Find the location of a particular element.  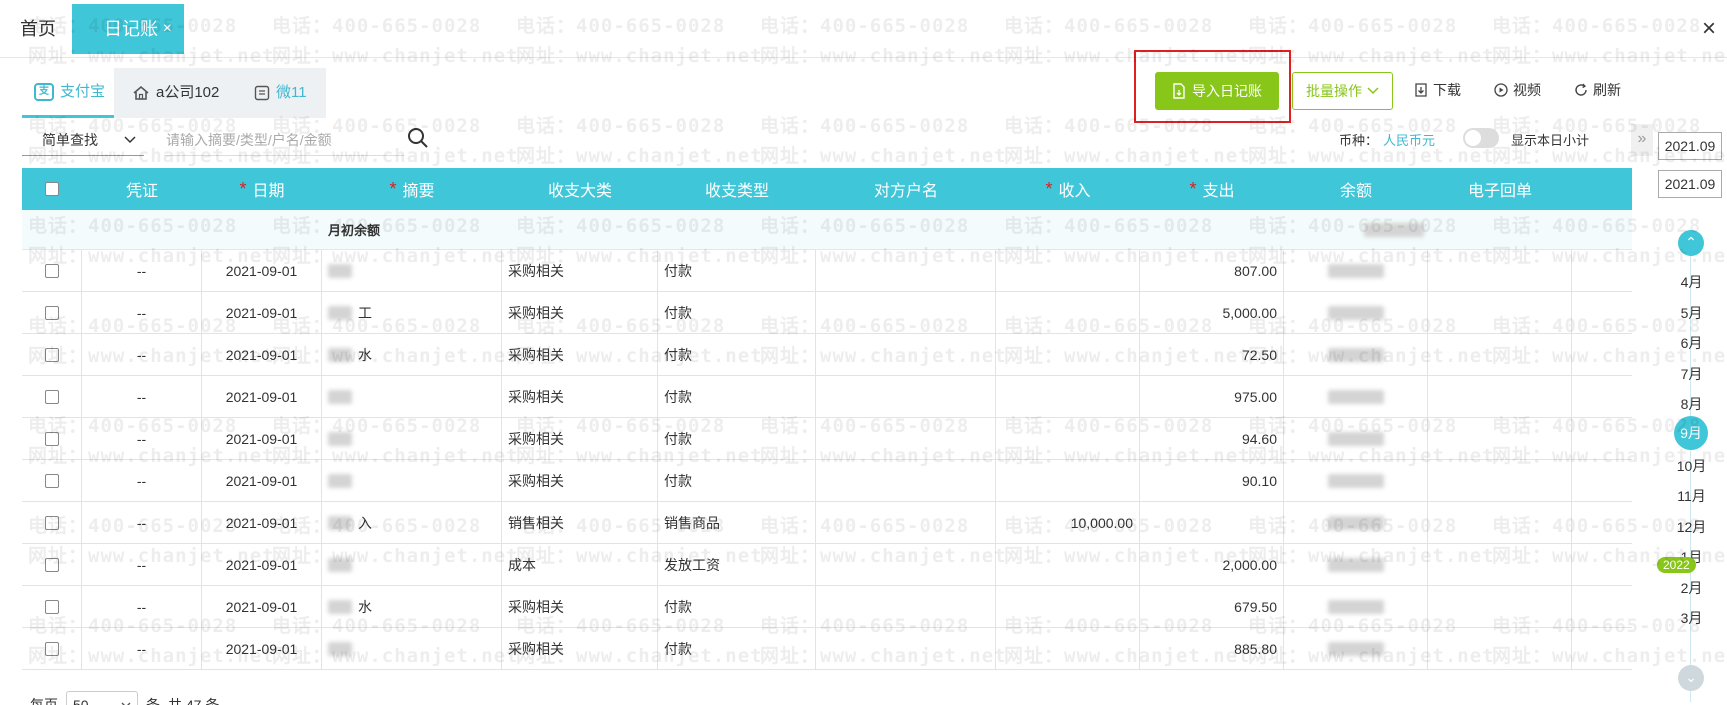

month-item: 8月 is located at coordinates (1691, 404).